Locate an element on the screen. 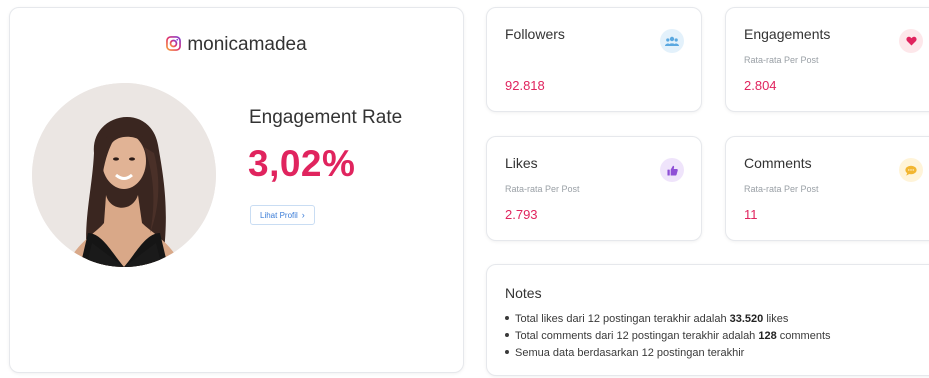 This screenshot has width=929, height=378. note-total-likes: 33.520 is located at coordinates (746, 319).